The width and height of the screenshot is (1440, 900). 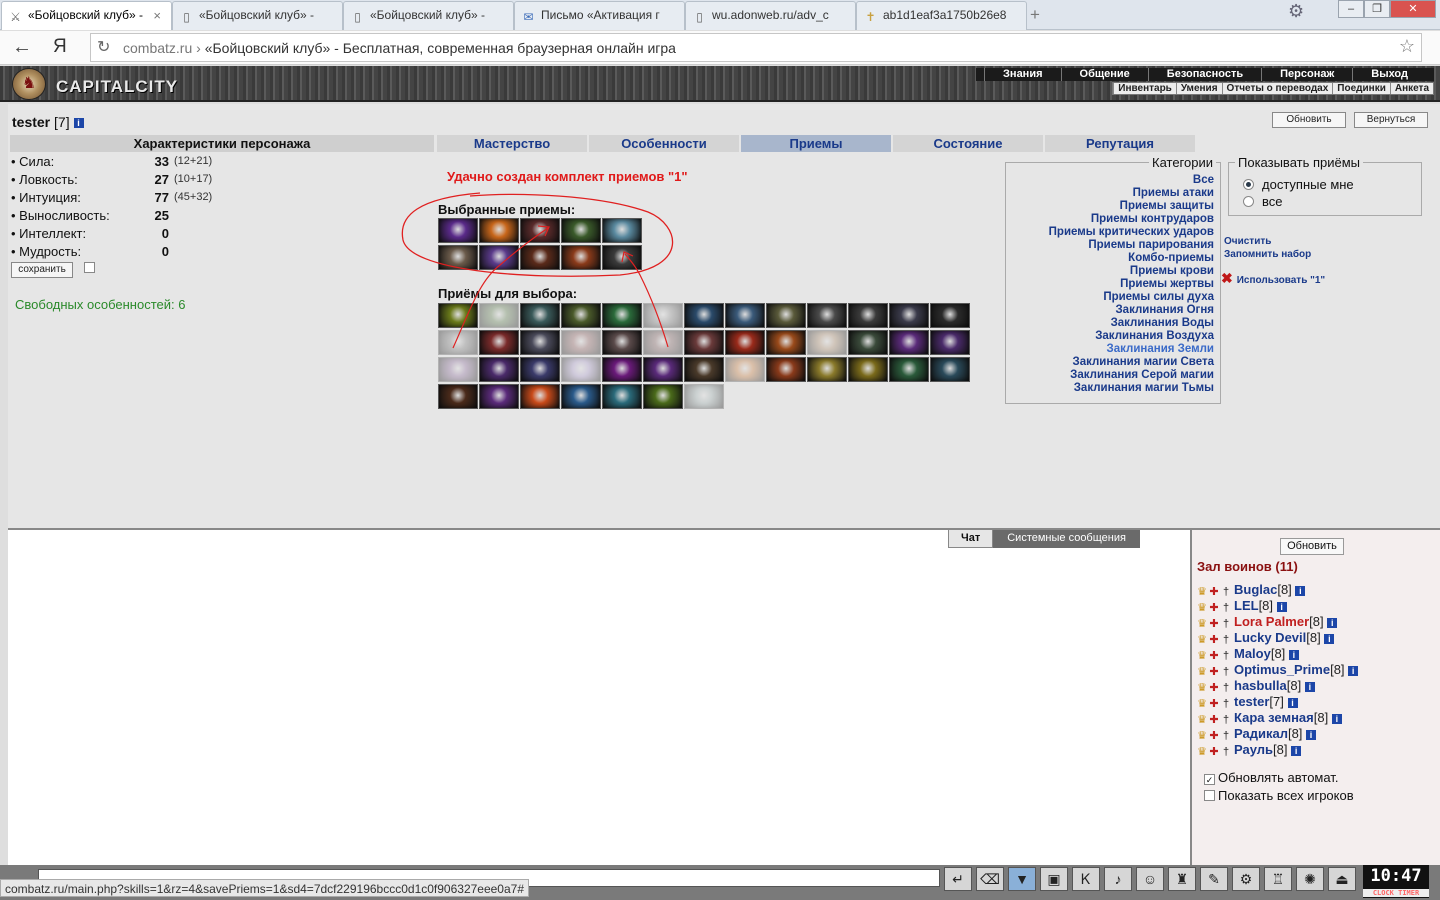 I want to click on tab-state: Состояние, so click(x=968, y=143).